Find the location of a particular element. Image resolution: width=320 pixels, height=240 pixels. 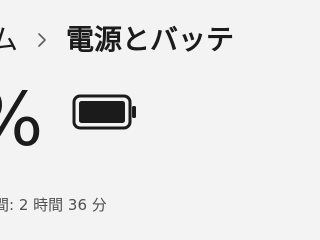

battery-time-remaining: 間: 2 時間 36 分 is located at coordinates (53, 205).